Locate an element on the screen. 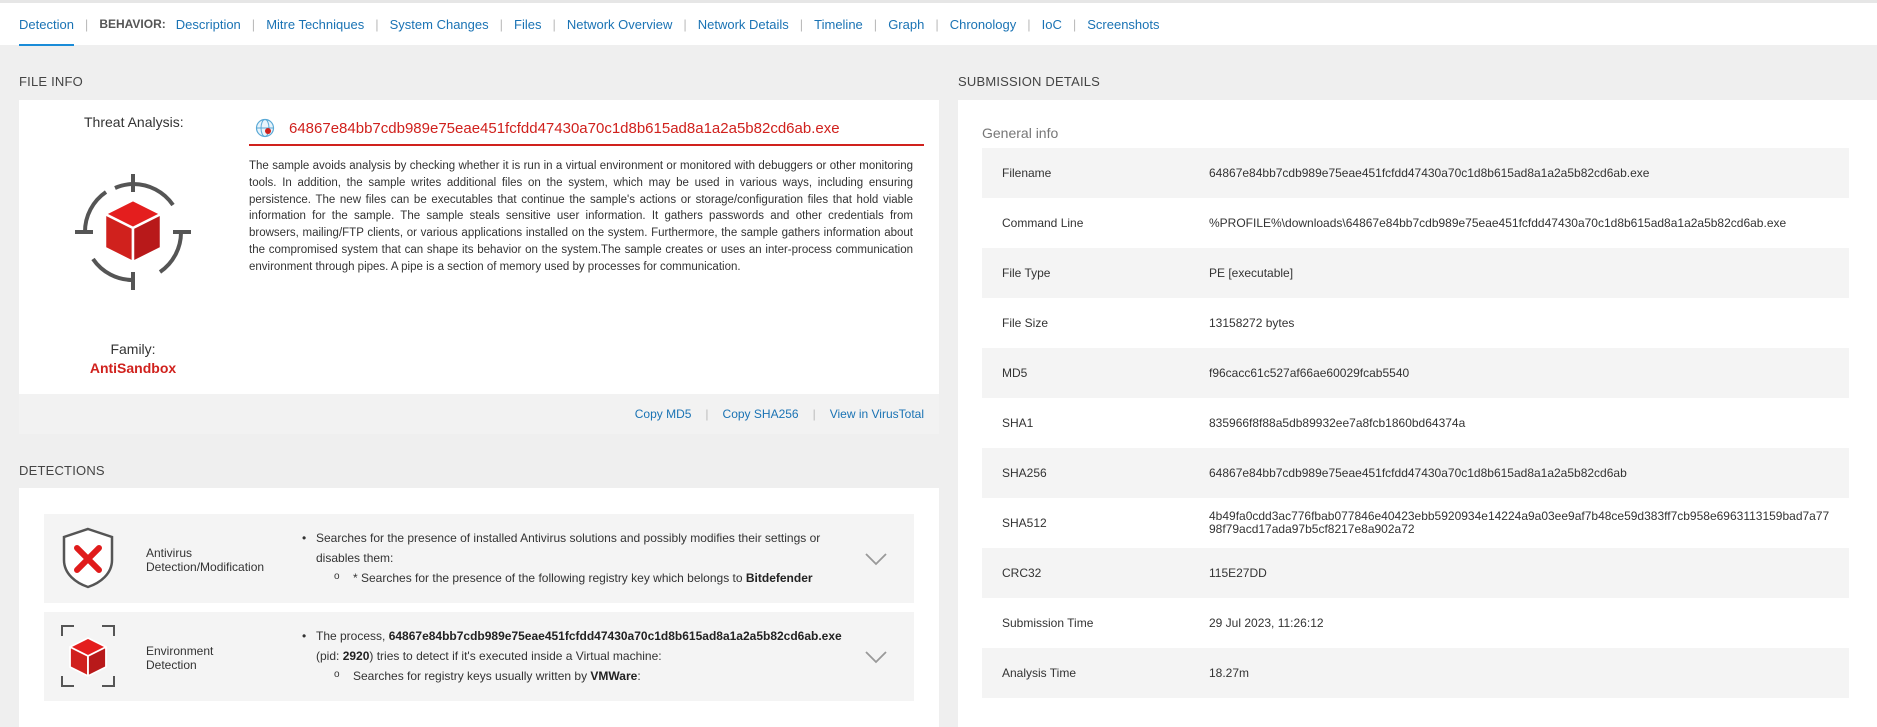 This screenshot has height=727, width=1877. row-key: SHA1 is located at coordinates (1018, 423).